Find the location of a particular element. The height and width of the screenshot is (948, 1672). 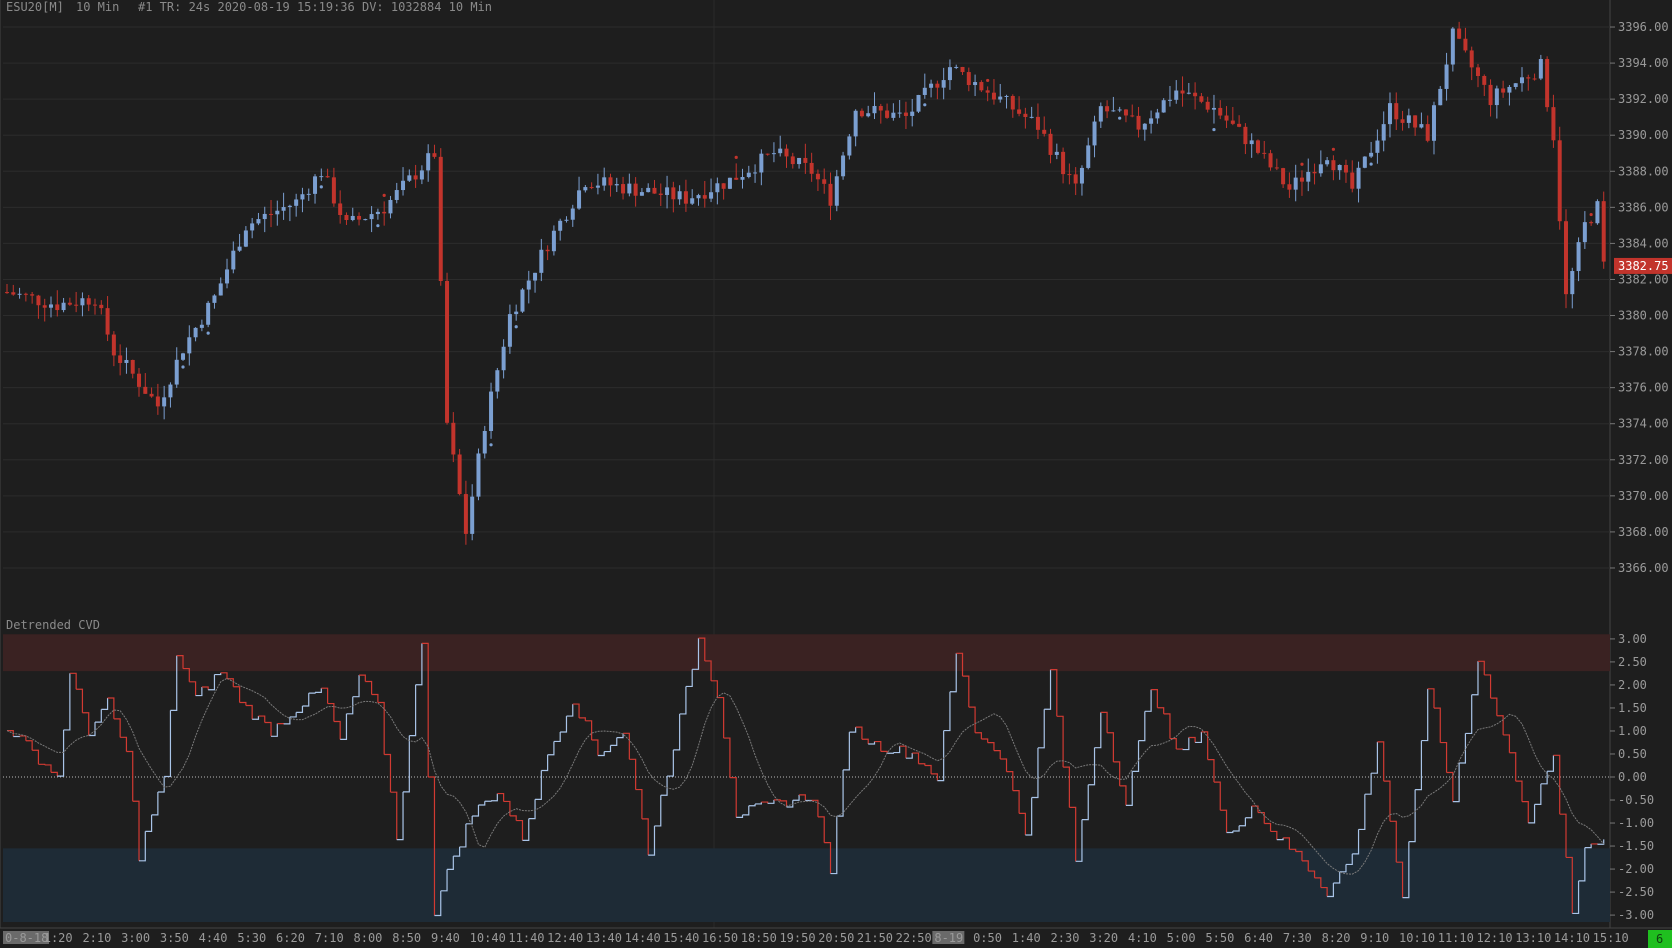

time-label: 9:40 is located at coordinates (445, 938).